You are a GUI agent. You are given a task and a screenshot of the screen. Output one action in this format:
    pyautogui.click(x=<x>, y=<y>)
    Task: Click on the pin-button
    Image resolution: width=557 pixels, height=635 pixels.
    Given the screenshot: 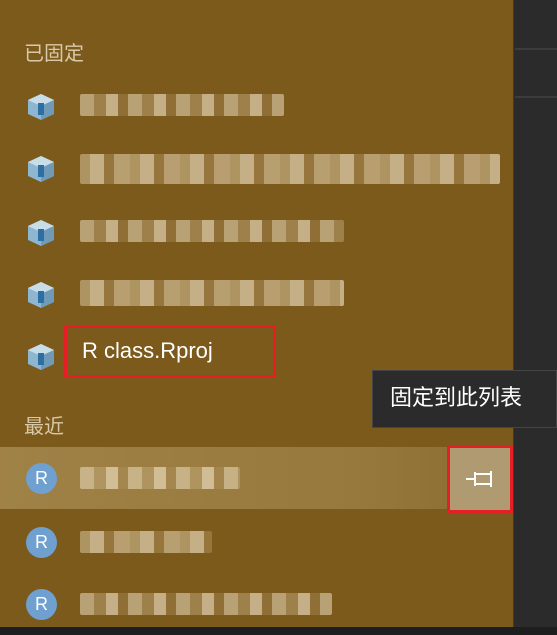 What is the action you would take?
    pyautogui.click(x=480, y=479)
    